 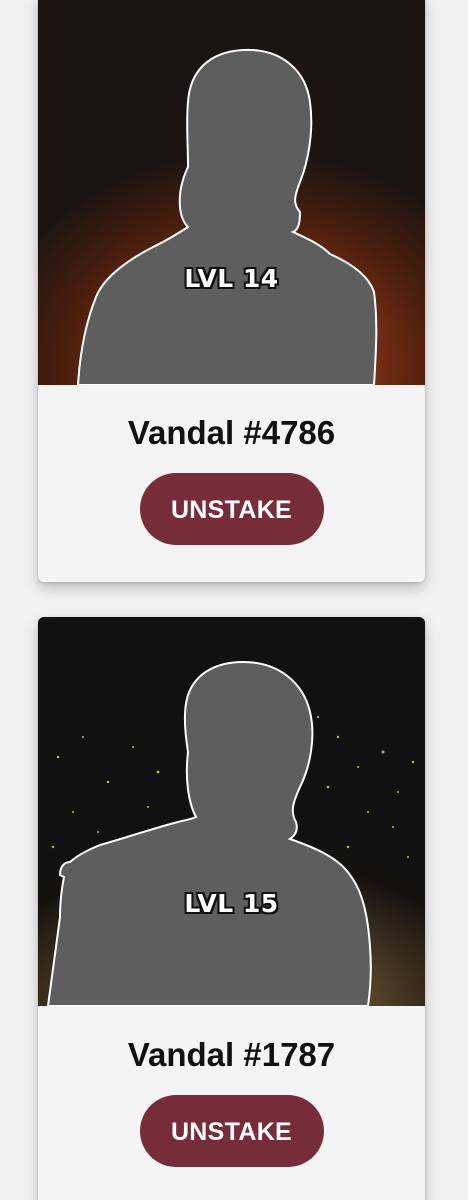 I want to click on nft-name: Vandal #1787, so click(x=231, y=1054).